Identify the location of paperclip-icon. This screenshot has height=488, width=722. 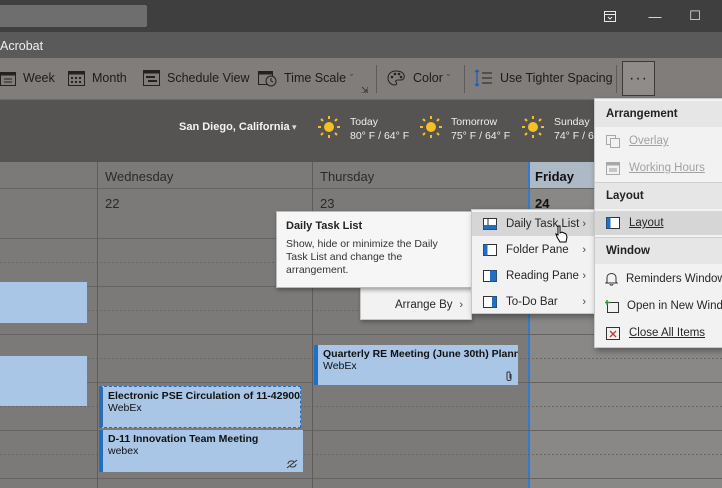
(509, 376).